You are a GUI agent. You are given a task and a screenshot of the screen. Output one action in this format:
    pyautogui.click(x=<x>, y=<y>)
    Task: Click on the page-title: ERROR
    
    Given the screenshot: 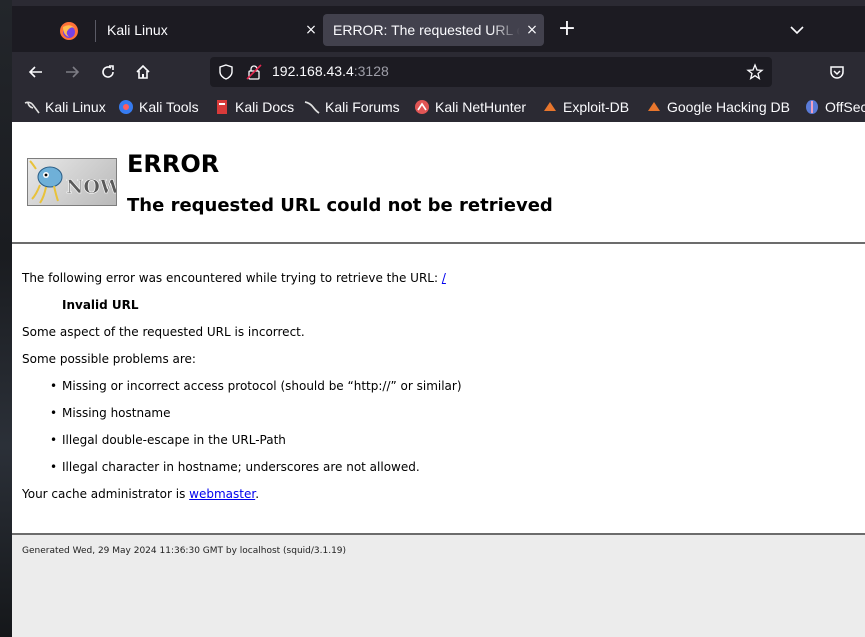 What is the action you would take?
    pyautogui.click(x=173, y=164)
    